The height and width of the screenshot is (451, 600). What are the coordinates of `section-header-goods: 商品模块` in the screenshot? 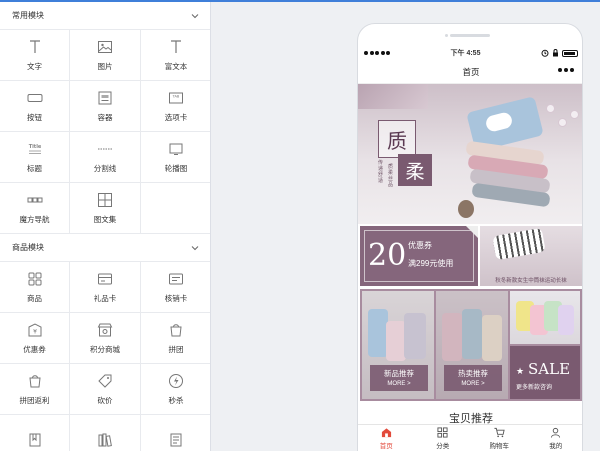 It's located at (105, 248).